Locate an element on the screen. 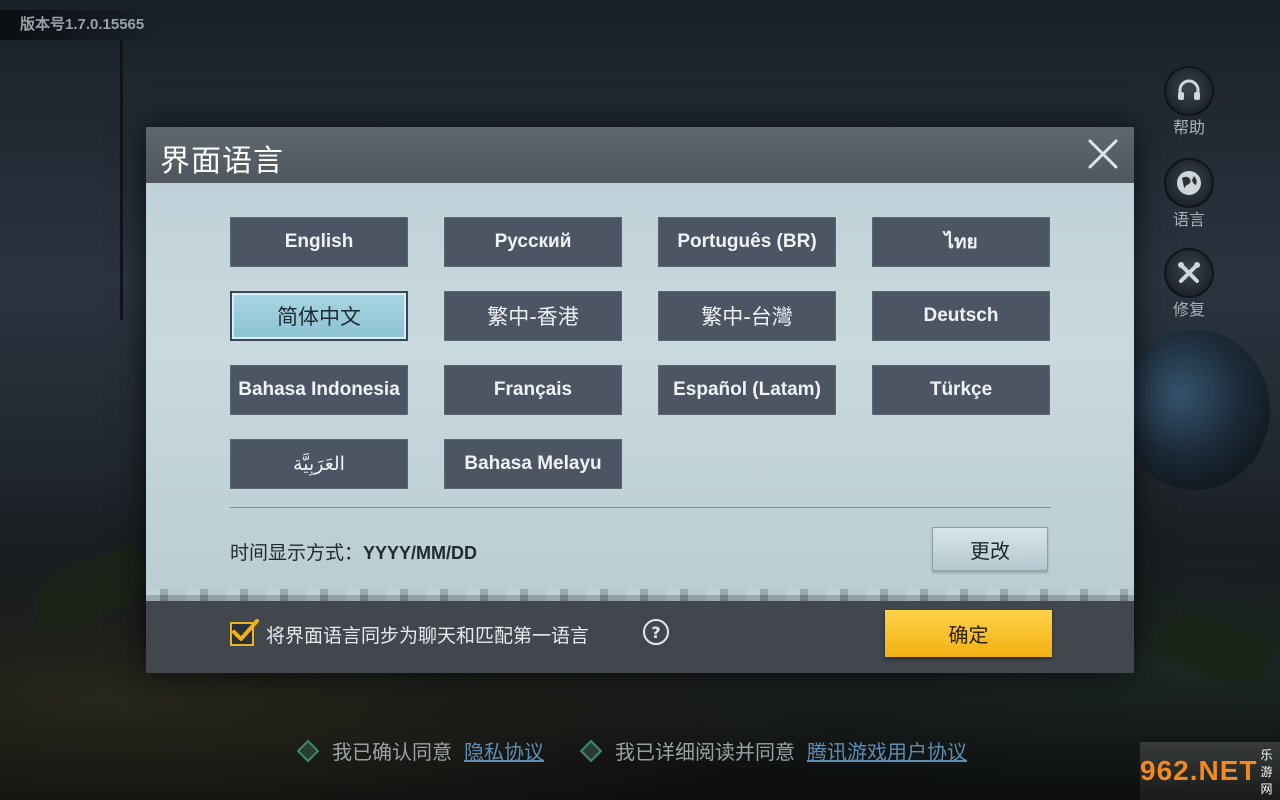 The image size is (1280, 800). privacy-agree-checkbox is located at coordinates (308, 750).